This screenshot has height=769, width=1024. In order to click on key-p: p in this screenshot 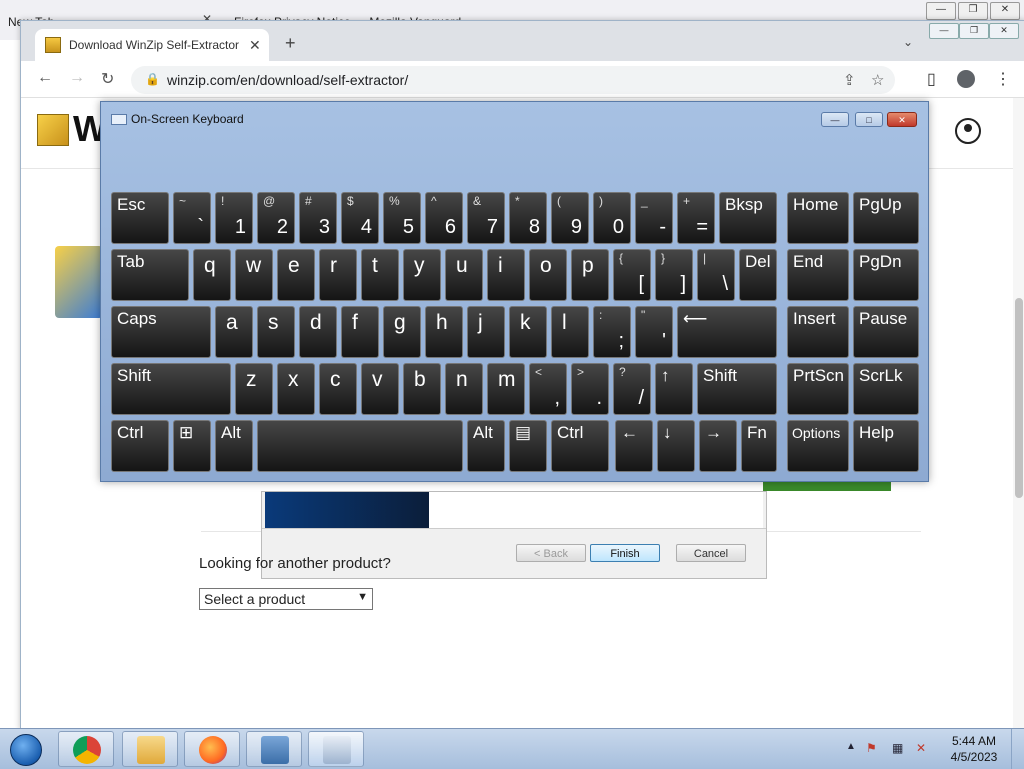, I will do `click(590, 275)`.